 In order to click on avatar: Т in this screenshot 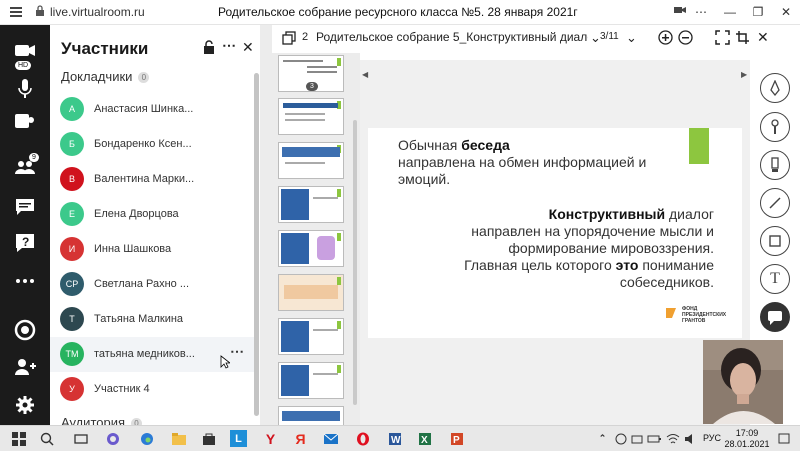, I will do `click(72, 319)`.